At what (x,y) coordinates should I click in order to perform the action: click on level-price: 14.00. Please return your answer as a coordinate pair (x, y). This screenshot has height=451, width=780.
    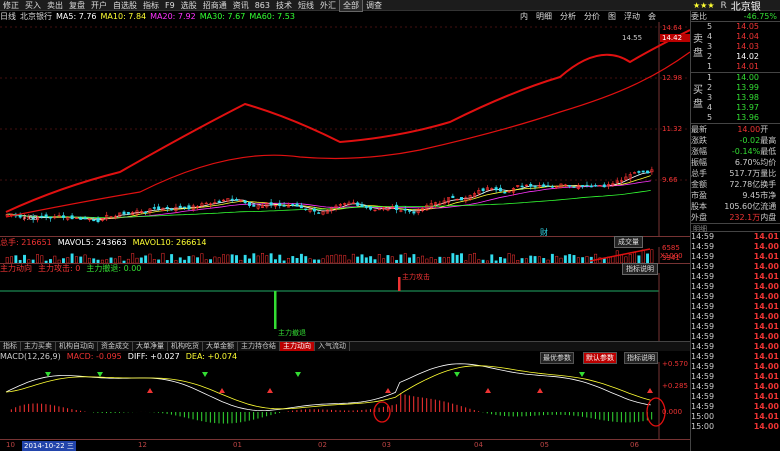
    Looking at the image, I should click on (747, 77).